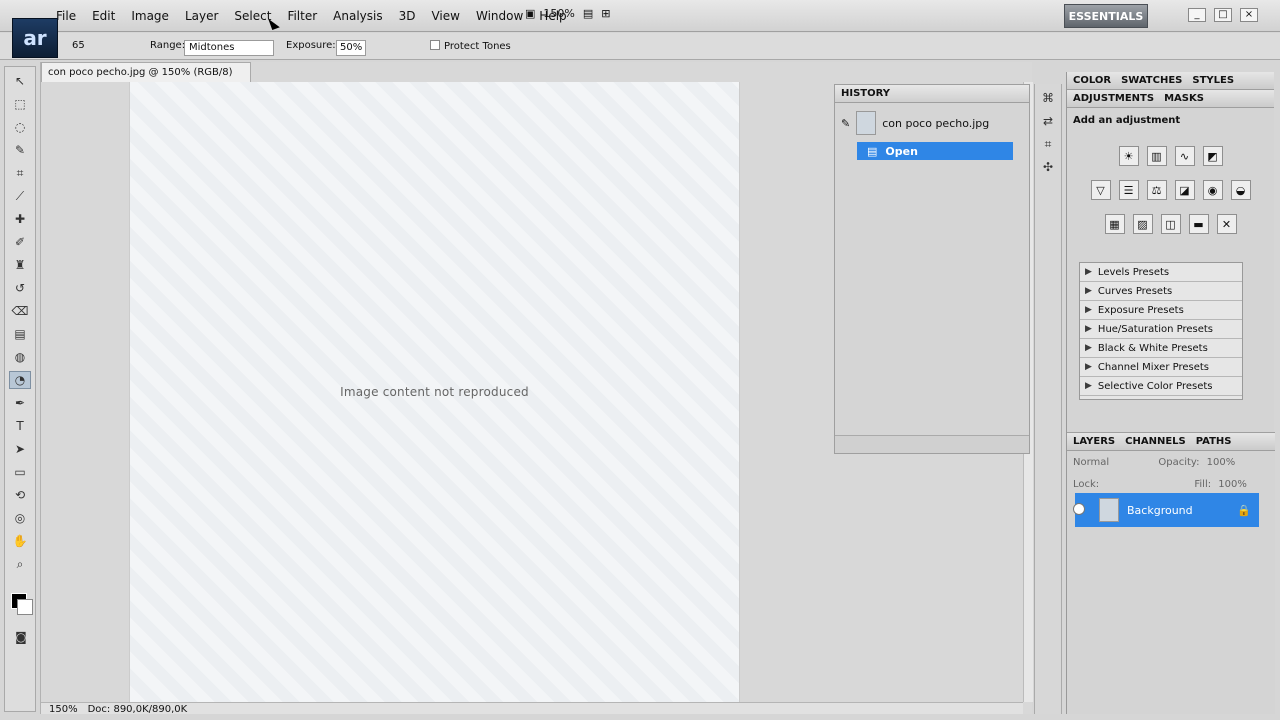  I want to click on tab-adjustments: ADJUSTMENTS, so click(1113, 98).